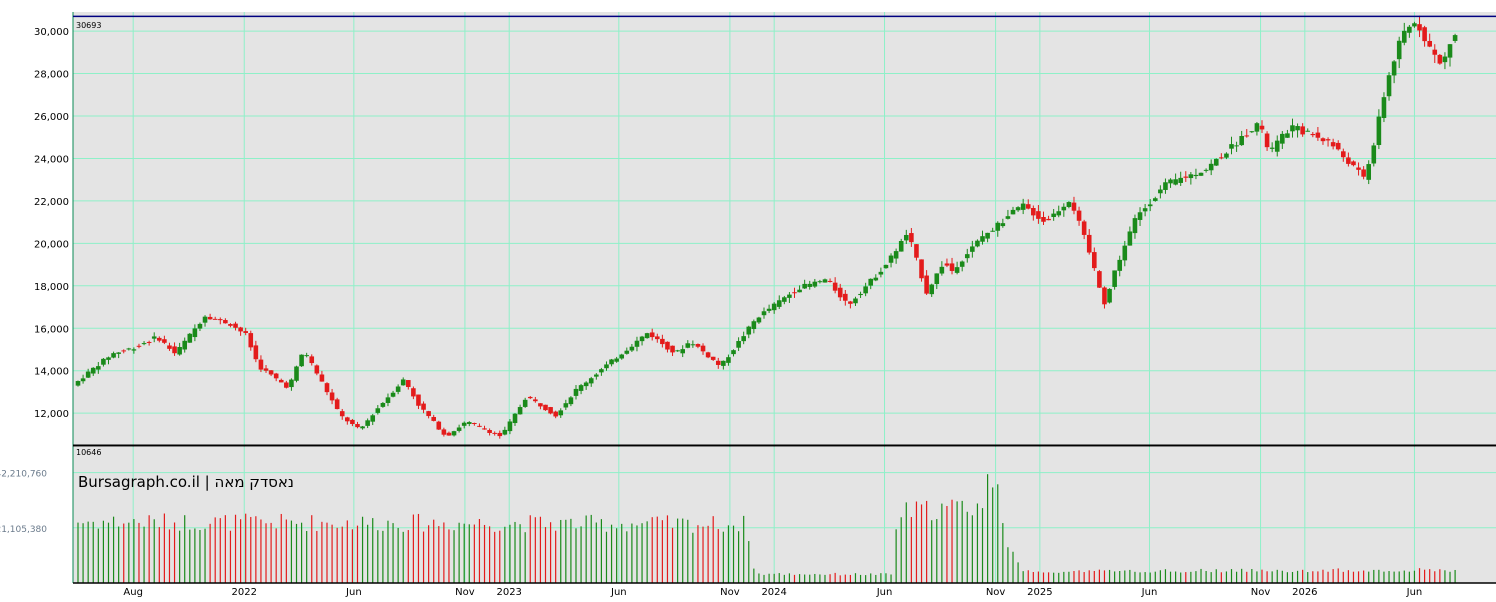  I want to click on price-tick-label: 28,000, so click(51, 75).